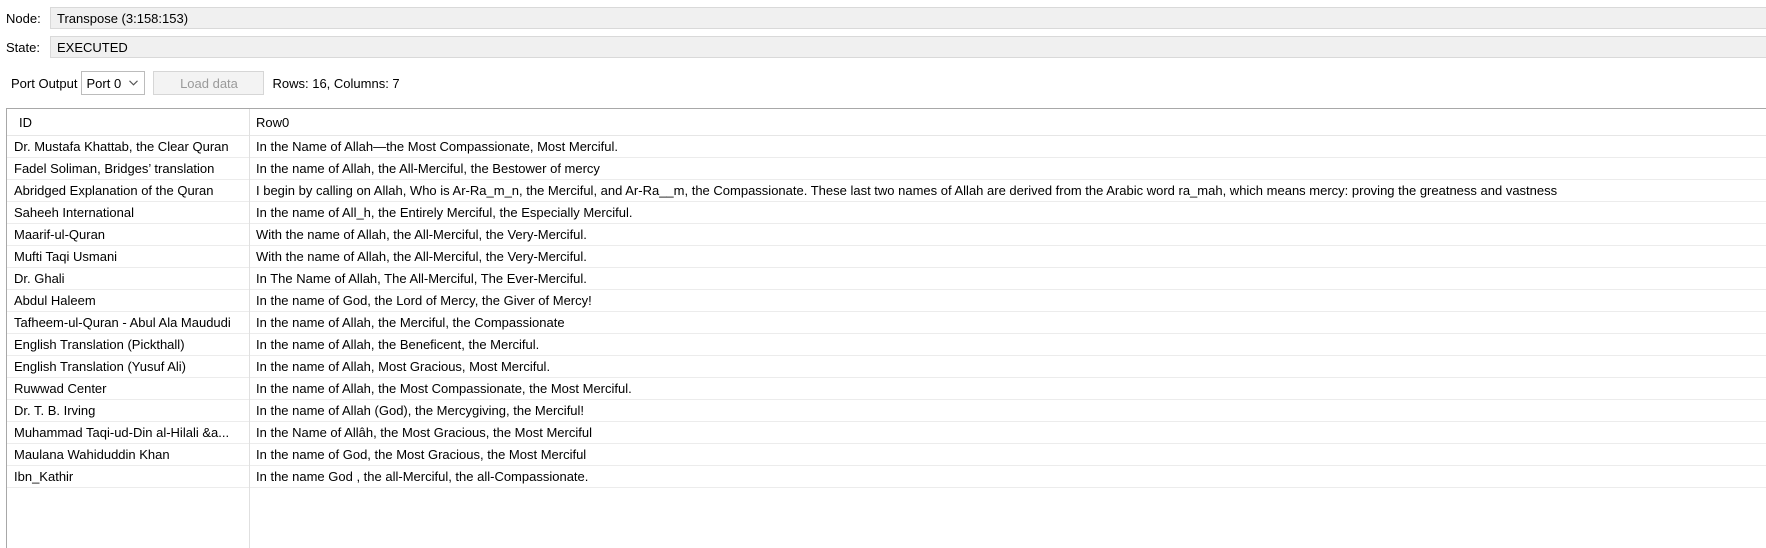 Image resolution: width=1766 pixels, height=548 pixels. What do you see at coordinates (128, 410) in the screenshot?
I see `cell-id: Dr. T. B. Irving` at bounding box center [128, 410].